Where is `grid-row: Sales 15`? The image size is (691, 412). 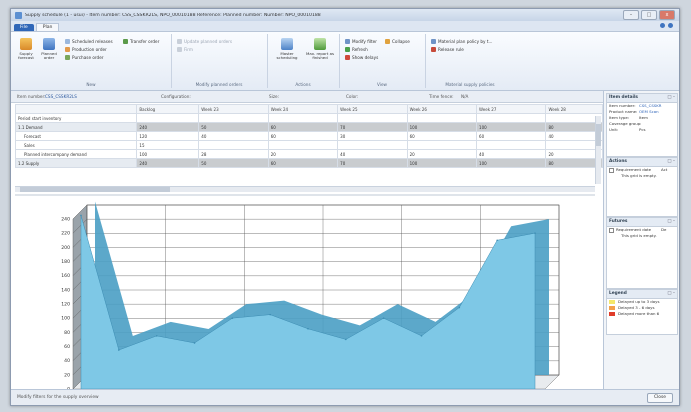
grid-row: Sales 15 is located at coordinates (308, 145).